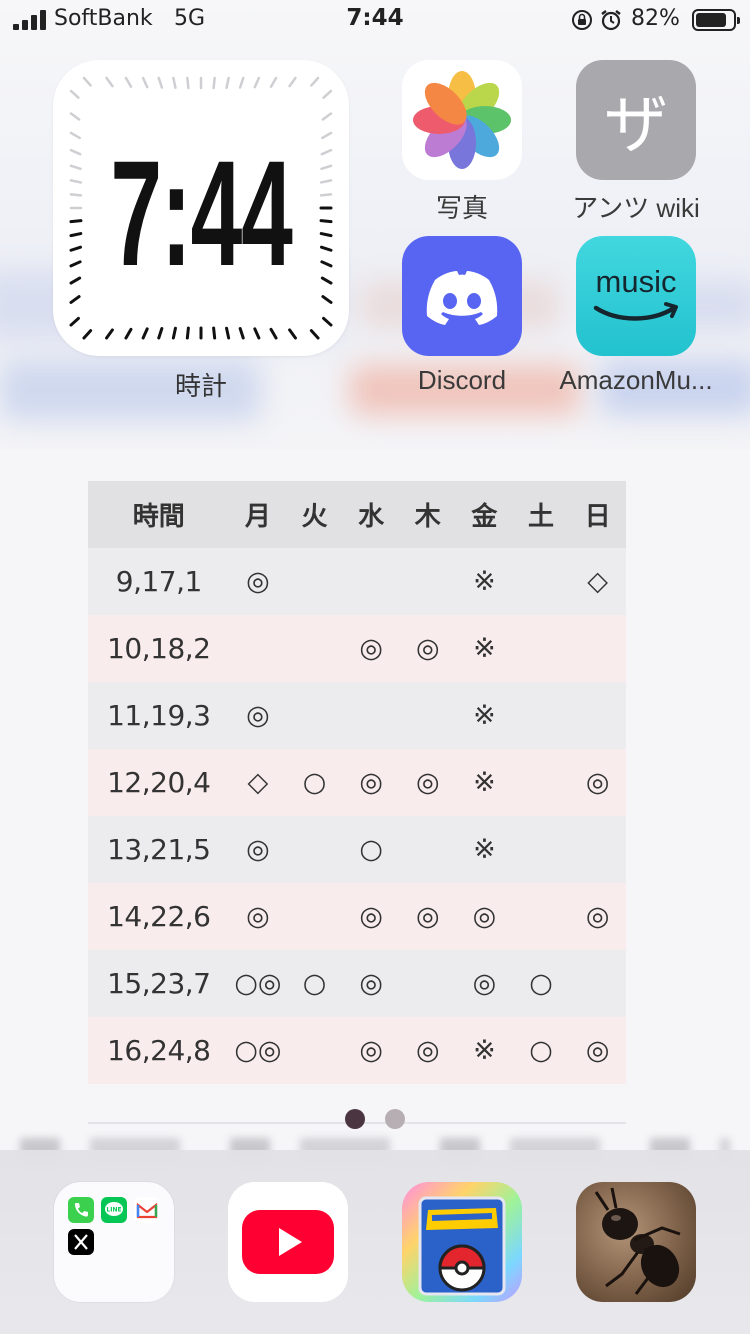 The width and height of the screenshot is (750, 1334). I want to click on status-bar: SoftBank 5G 7:44 82%, so click(375, 20).